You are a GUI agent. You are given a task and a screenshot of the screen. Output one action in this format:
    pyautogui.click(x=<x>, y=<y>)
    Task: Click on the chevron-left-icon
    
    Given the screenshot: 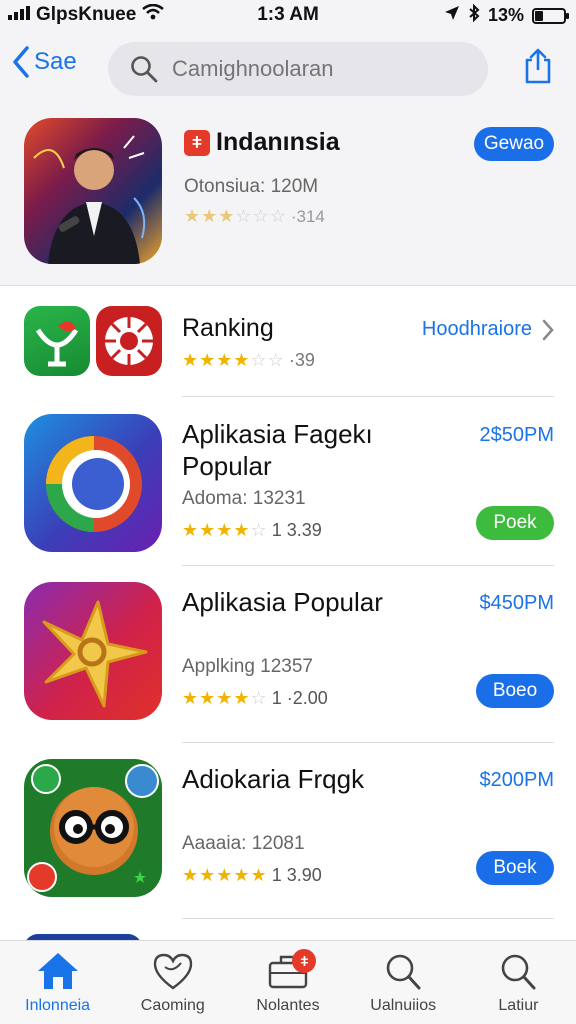 What is the action you would take?
    pyautogui.click(x=21, y=62)
    